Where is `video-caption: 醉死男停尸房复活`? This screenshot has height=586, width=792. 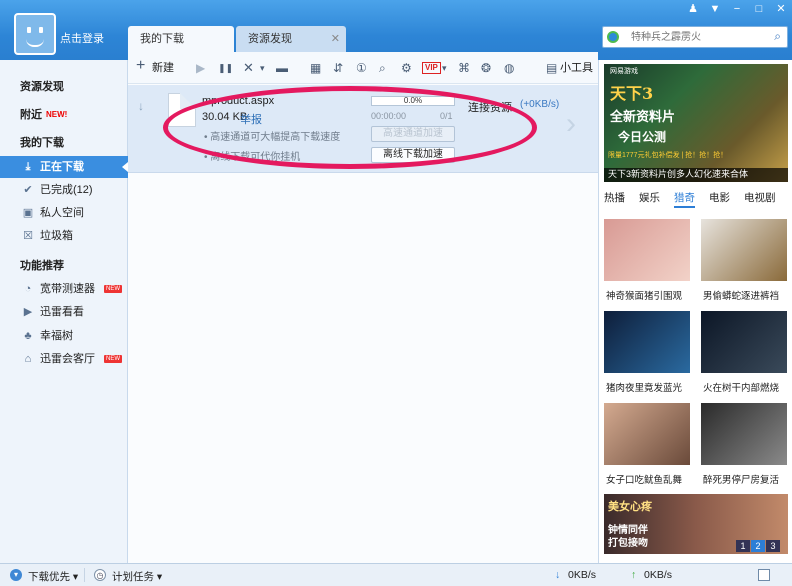
video-caption: 醉死男停尸房复活 is located at coordinates (741, 479).